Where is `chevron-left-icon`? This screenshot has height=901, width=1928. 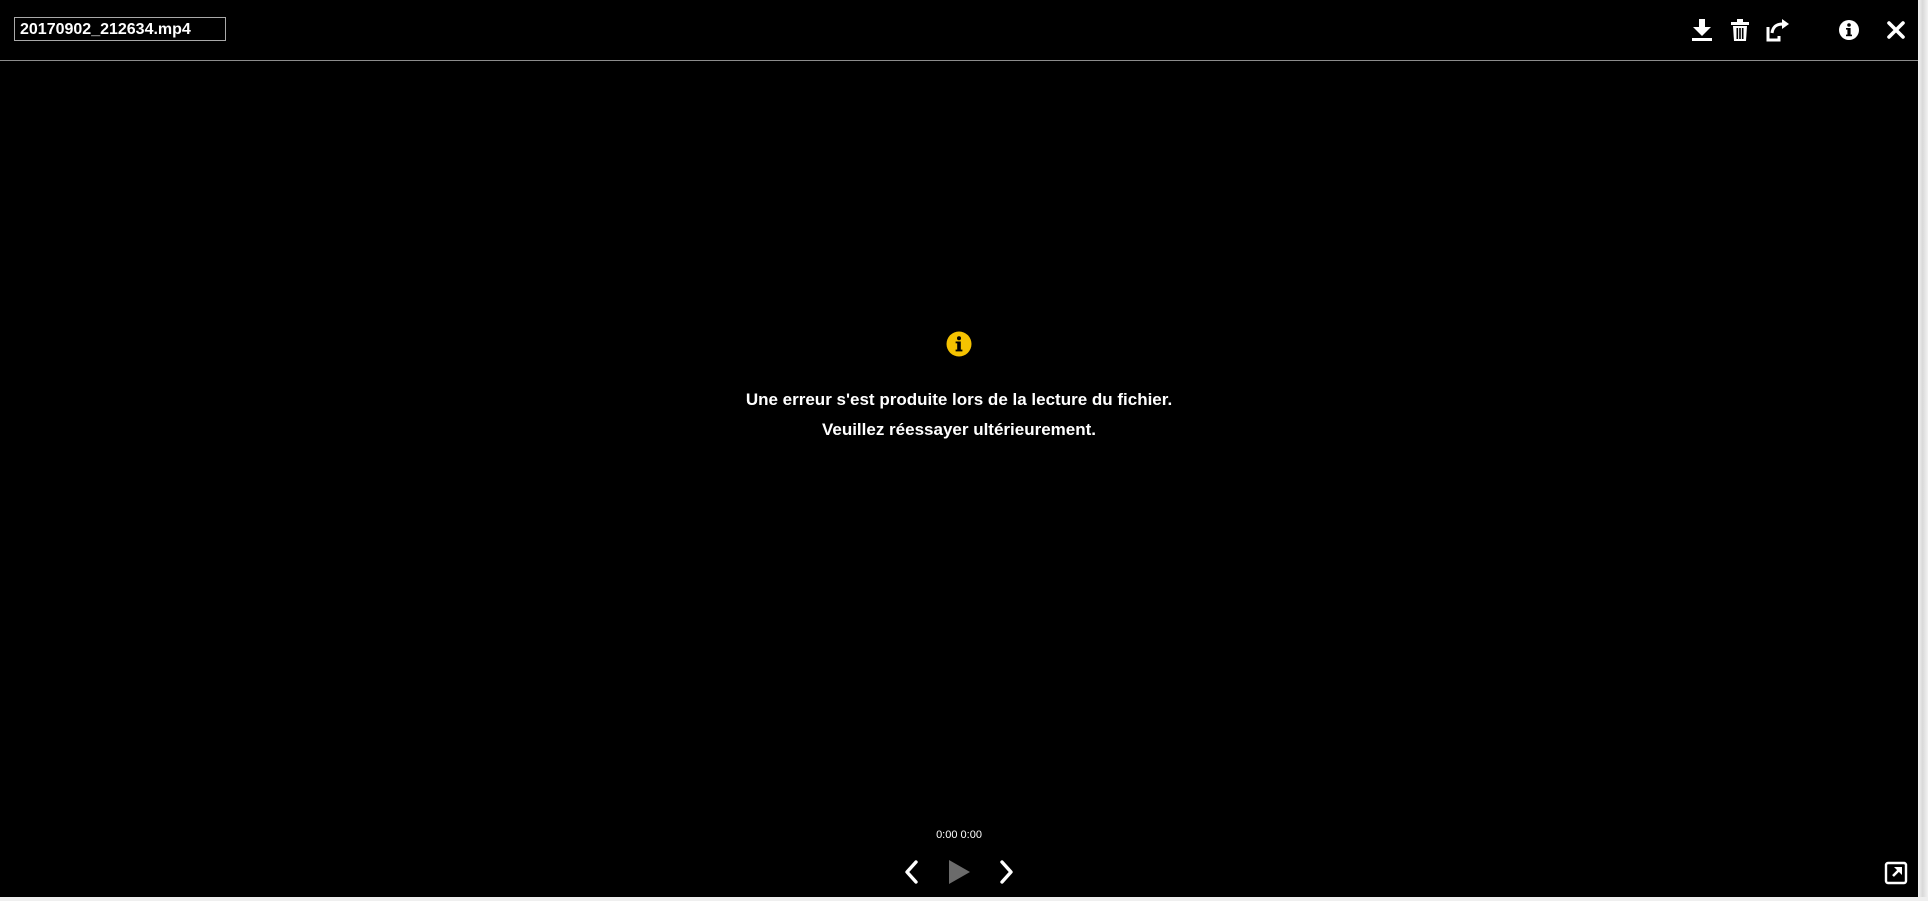 chevron-left-icon is located at coordinates (911, 872).